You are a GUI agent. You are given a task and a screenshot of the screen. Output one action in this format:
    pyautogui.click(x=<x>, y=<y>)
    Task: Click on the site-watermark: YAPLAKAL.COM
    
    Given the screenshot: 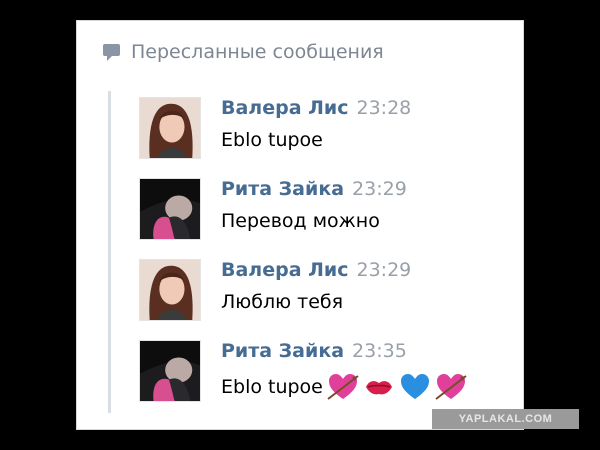 What is the action you would take?
    pyautogui.click(x=505, y=419)
    